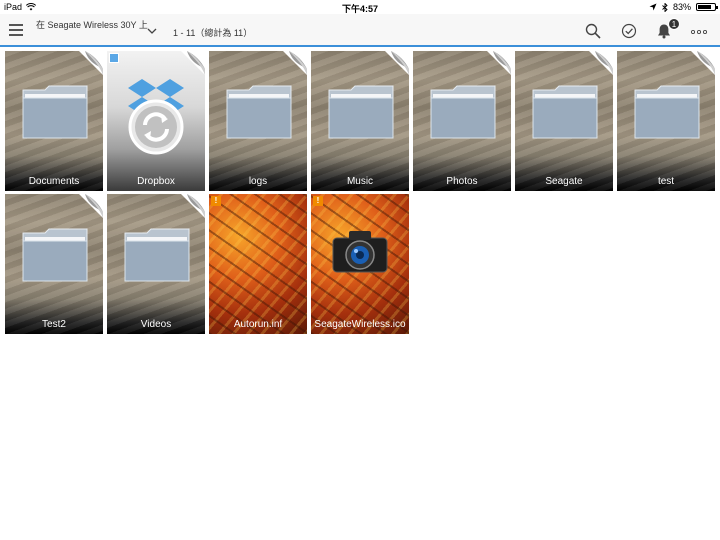 Image resolution: width=720 pixels, height=540 pixels. I want to click on dropbox-badge-icon, so click(114, 58).